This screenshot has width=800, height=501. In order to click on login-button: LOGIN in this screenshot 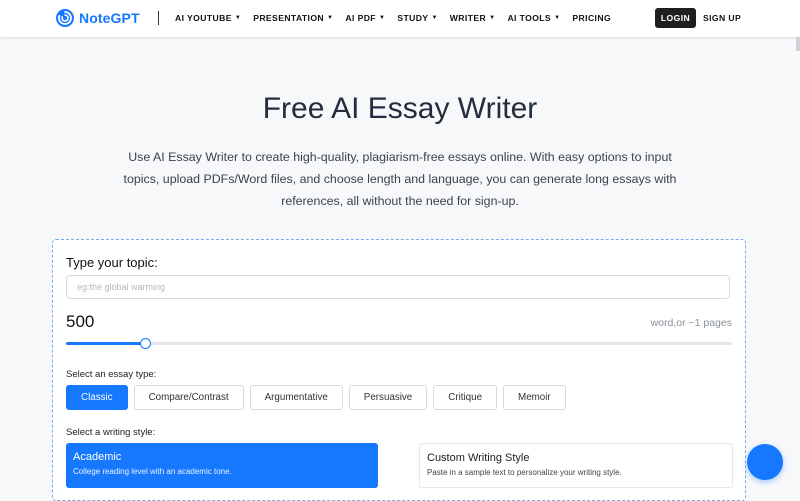, I will do `click(675, 18)`.